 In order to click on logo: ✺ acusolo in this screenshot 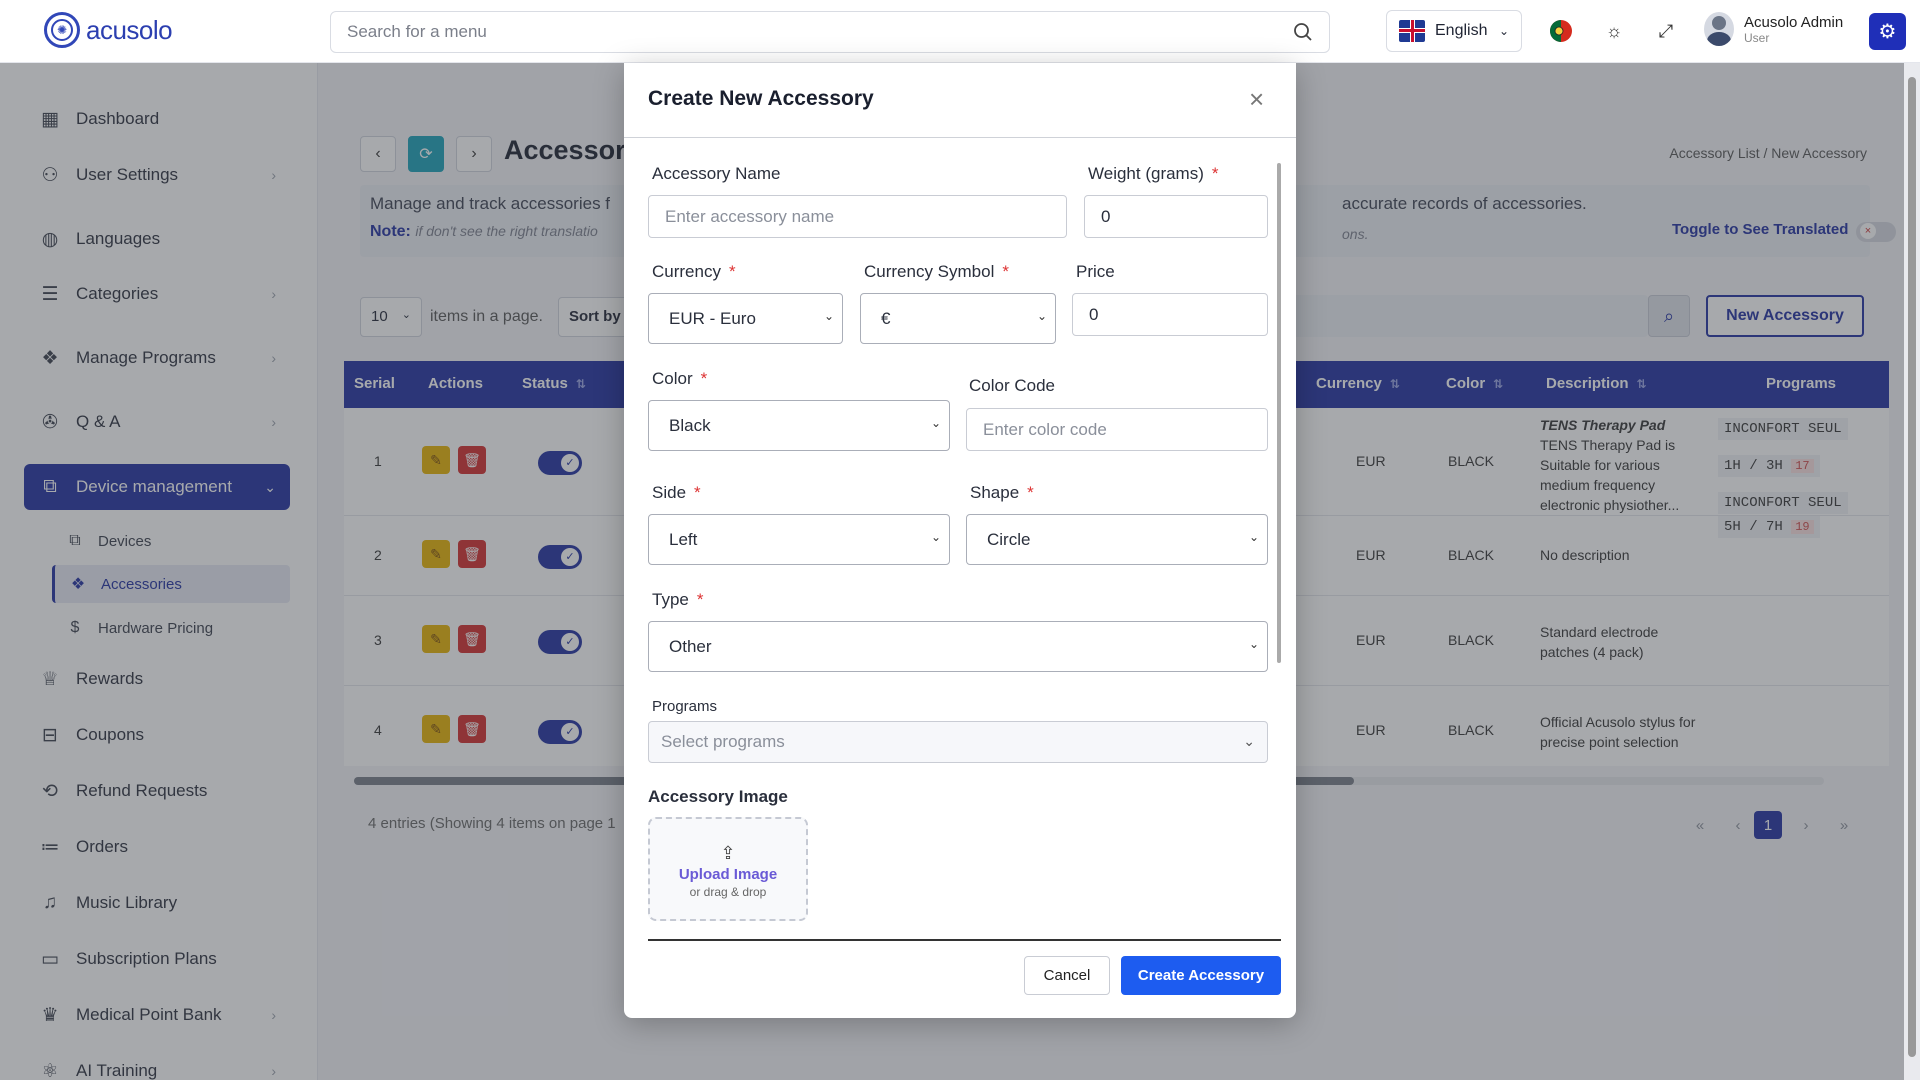, I will do `click(108, 30)`.